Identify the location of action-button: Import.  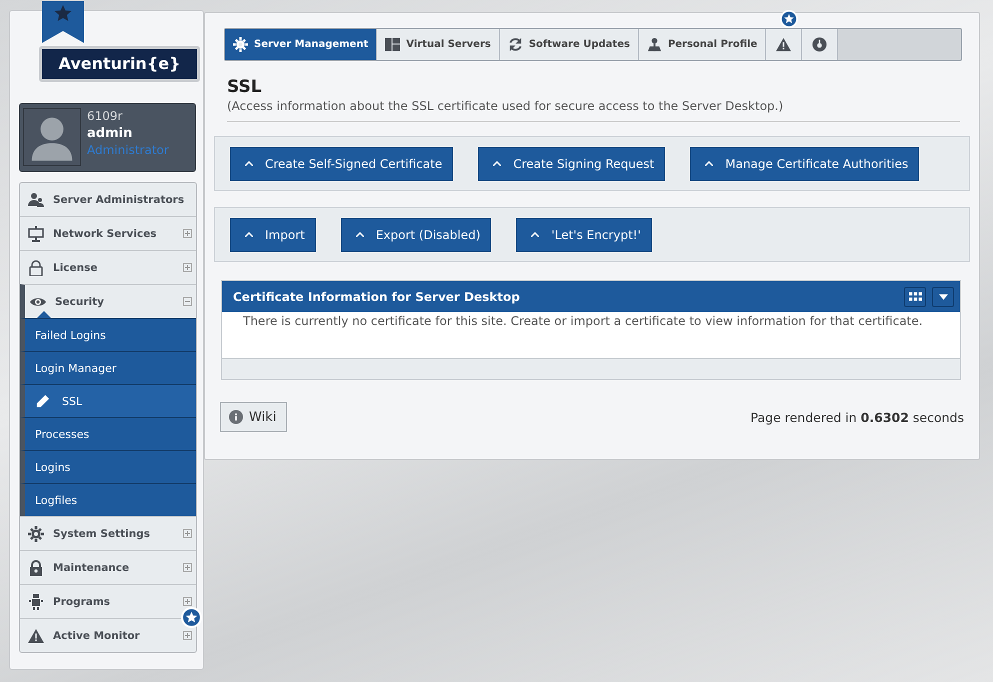
(273, 235).